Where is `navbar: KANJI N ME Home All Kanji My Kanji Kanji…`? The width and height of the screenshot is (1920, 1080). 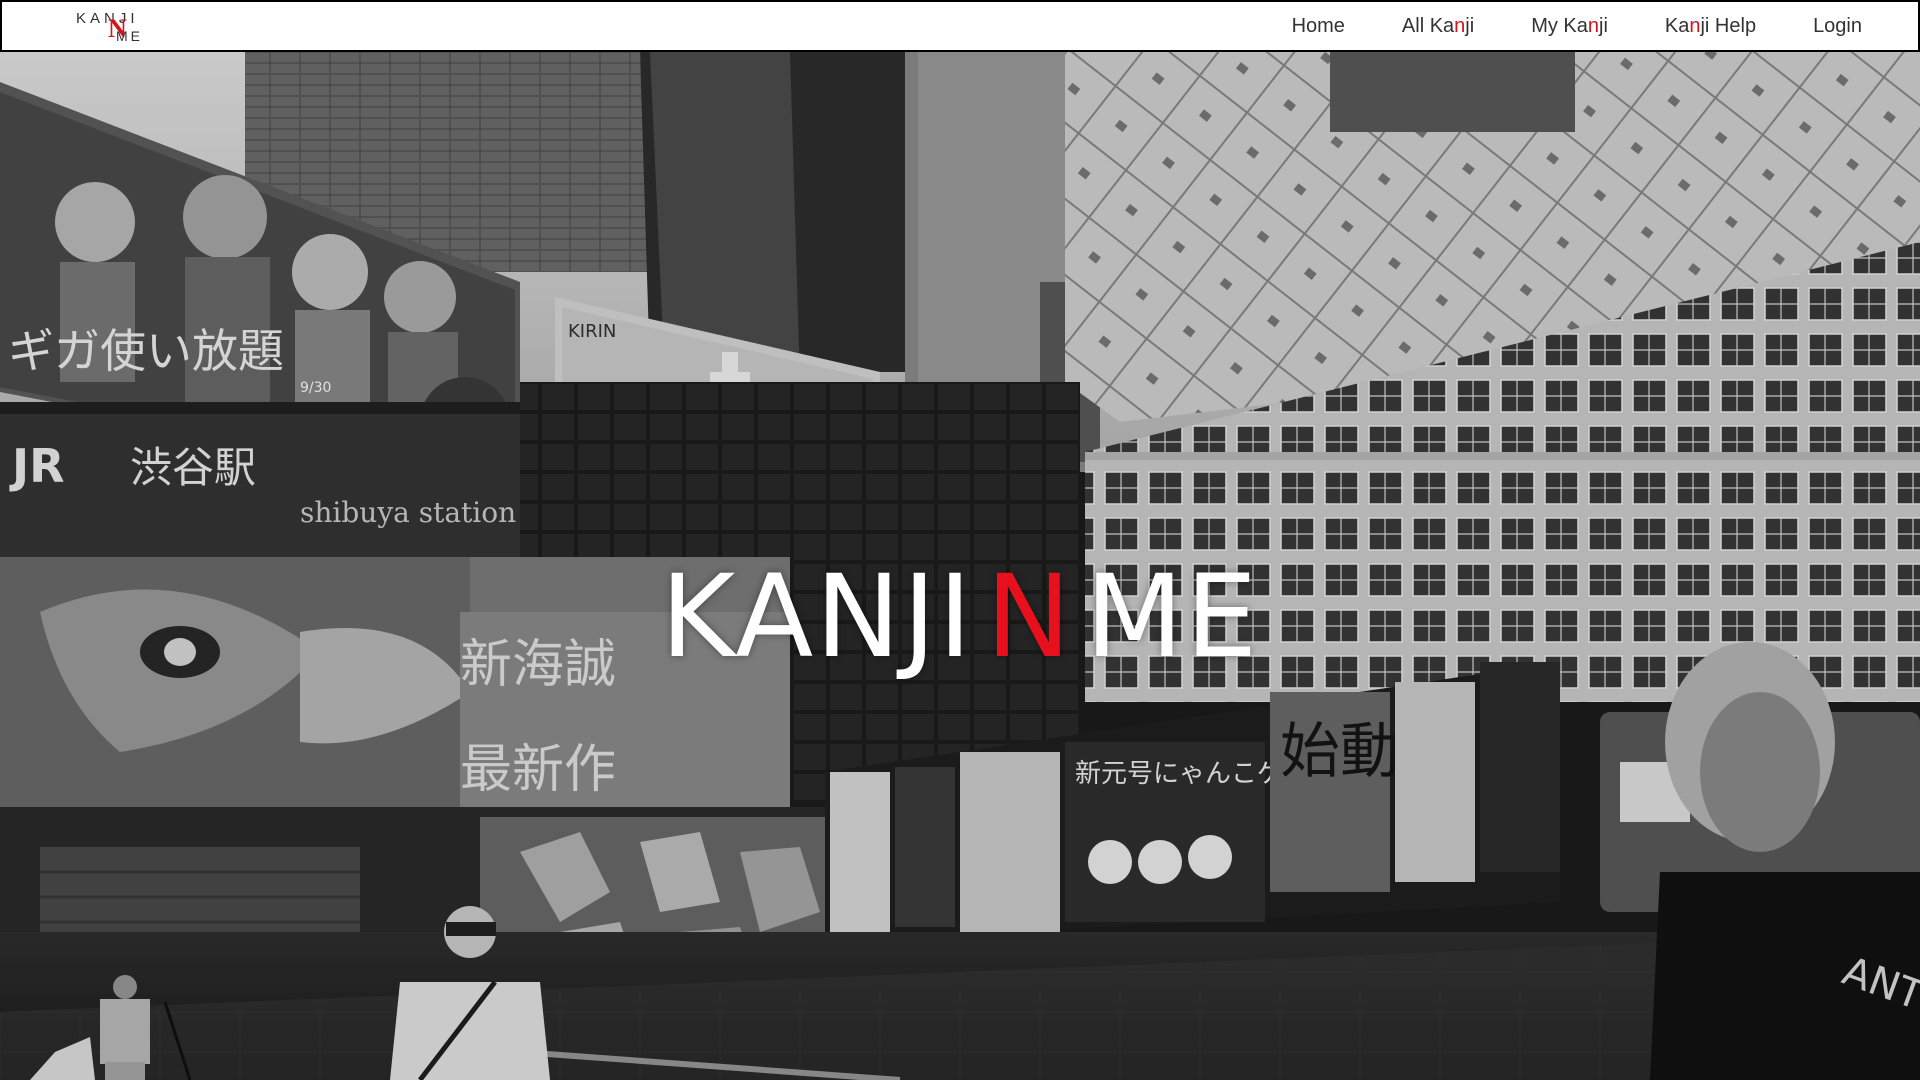 navbar: KANJI N ME Home All Kanji My Kanji Kanji… is located at coordinates (960, 26).